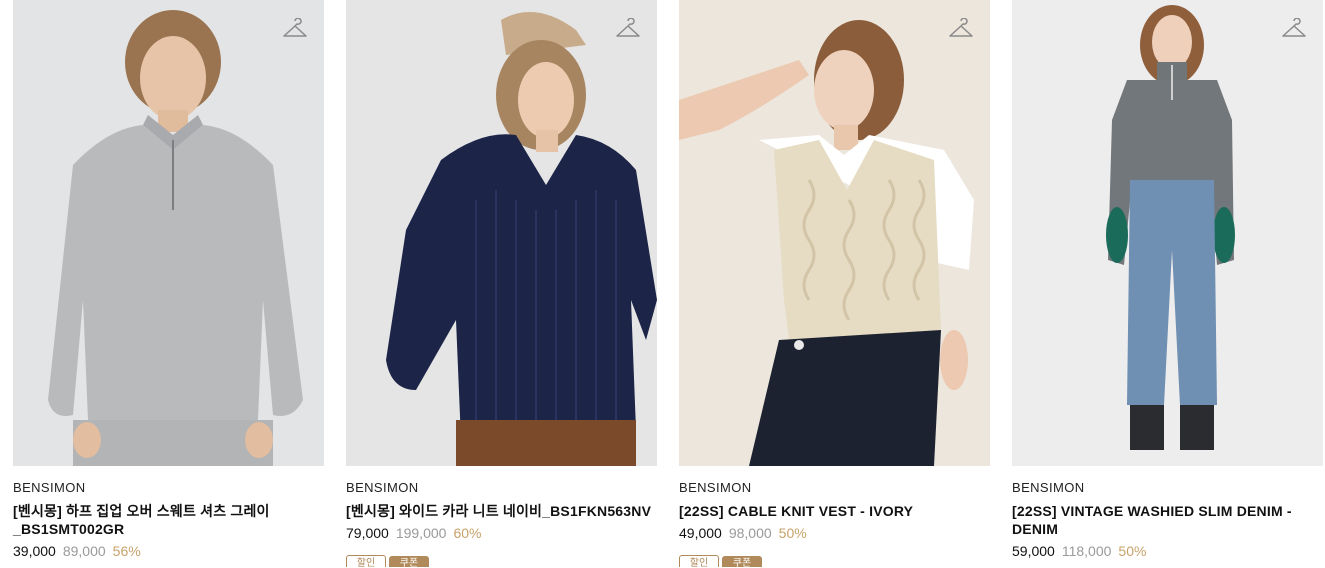 The width and height of the screenshot is (1325, 568). I want to click on product-name: [벤시몽] 와이드 카라 니트 네이비_BS1FKN563NV, so click(501, 511).